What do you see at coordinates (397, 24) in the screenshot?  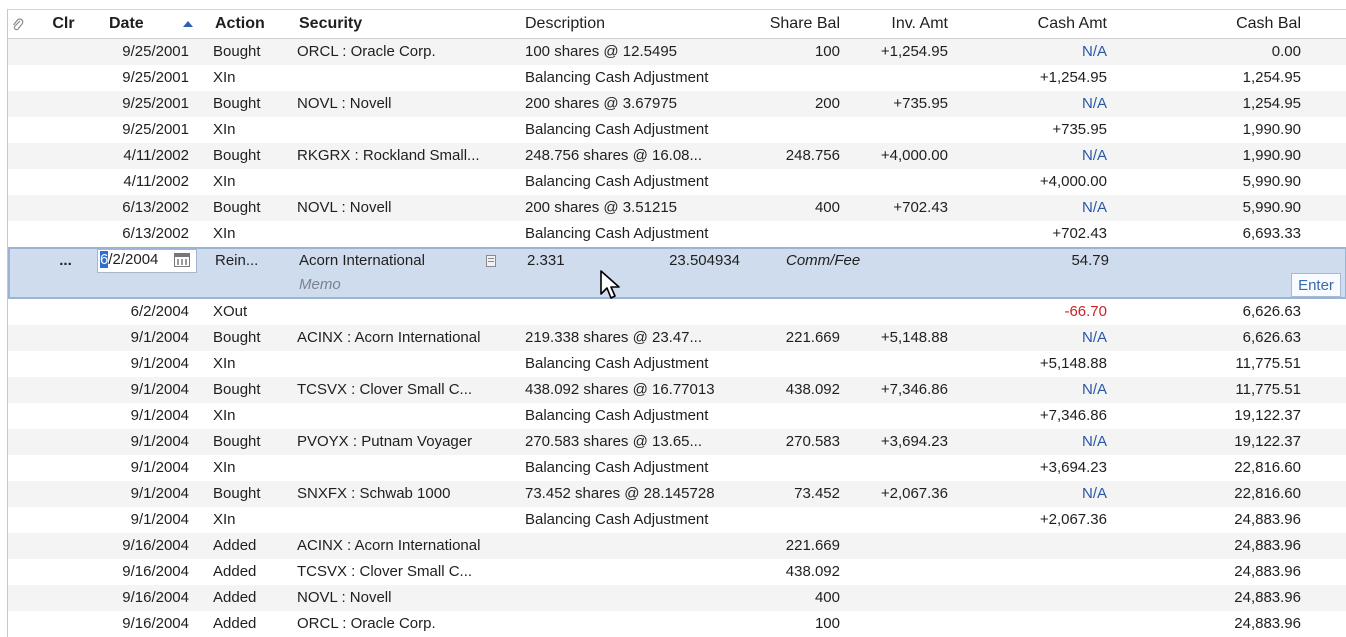 I see `security-column-header: Security` at bounding box center [397, 24].